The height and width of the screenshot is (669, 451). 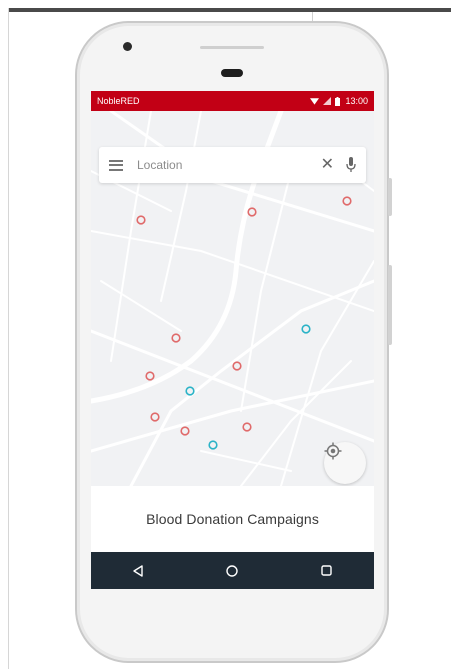 I want to click on recents-button, so click(x=327, y=571).